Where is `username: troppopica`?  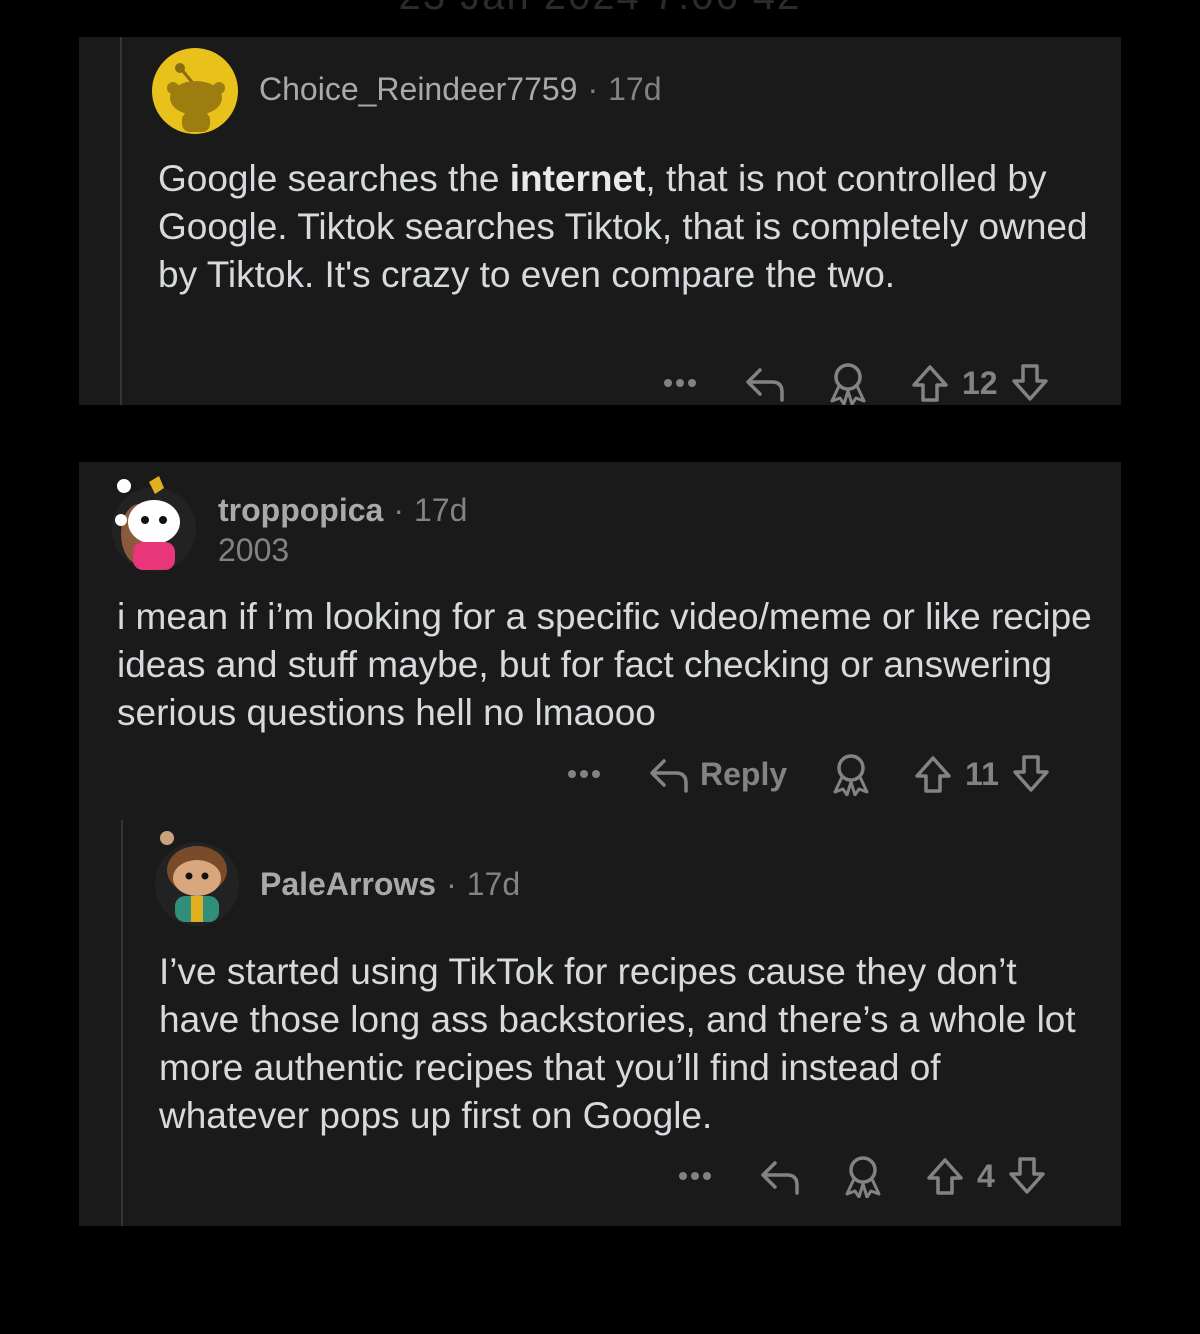
username: troppopica is located at coordinates (300, 510).